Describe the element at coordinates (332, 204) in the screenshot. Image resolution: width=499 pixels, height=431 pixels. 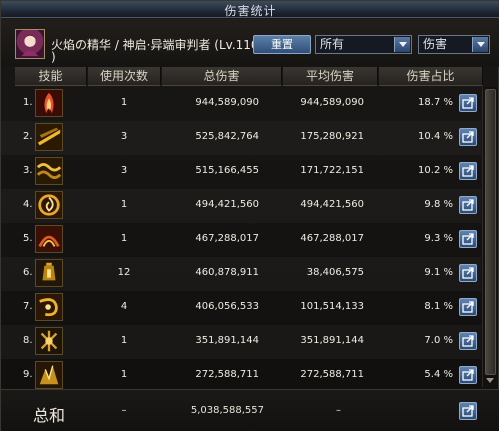
I see `row-avg-damage: 494,421,560` at that location.